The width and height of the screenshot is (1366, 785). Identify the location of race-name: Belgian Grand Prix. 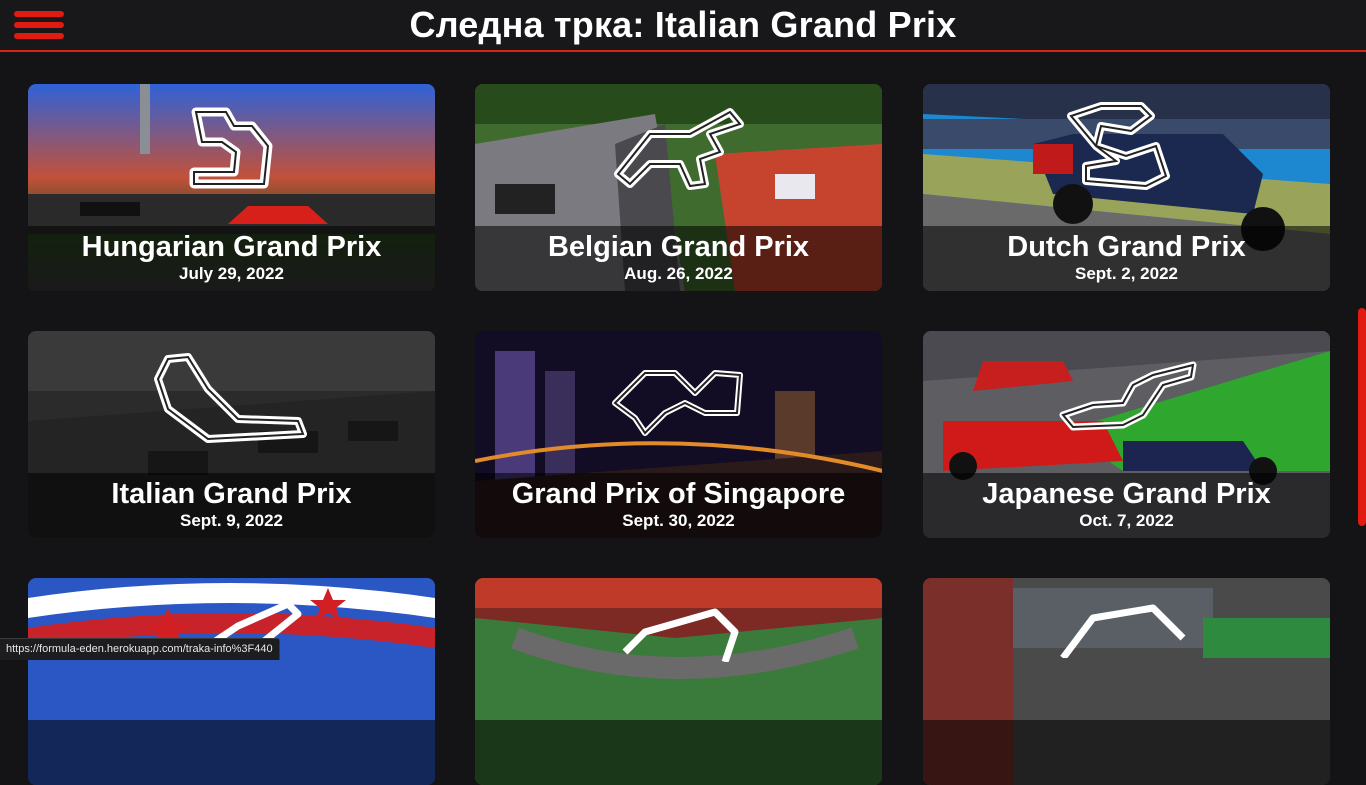
(678, 247).